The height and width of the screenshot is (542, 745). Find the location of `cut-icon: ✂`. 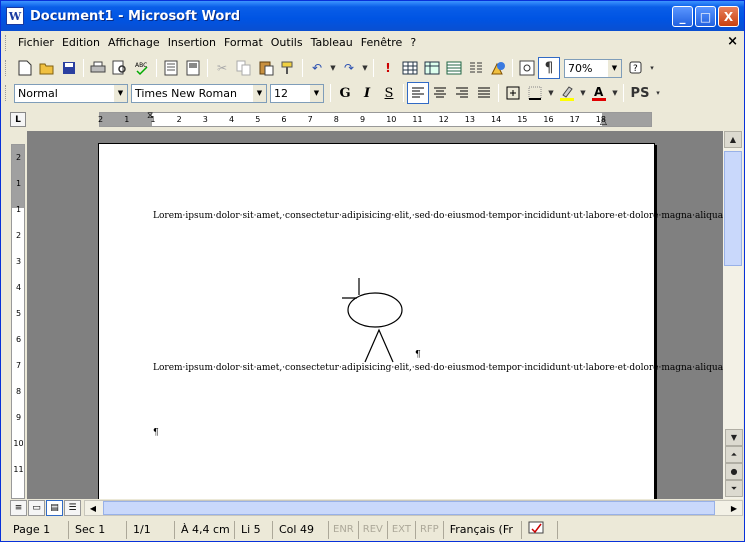

cut-icon: ✂ is located at coordinates (222, 68).